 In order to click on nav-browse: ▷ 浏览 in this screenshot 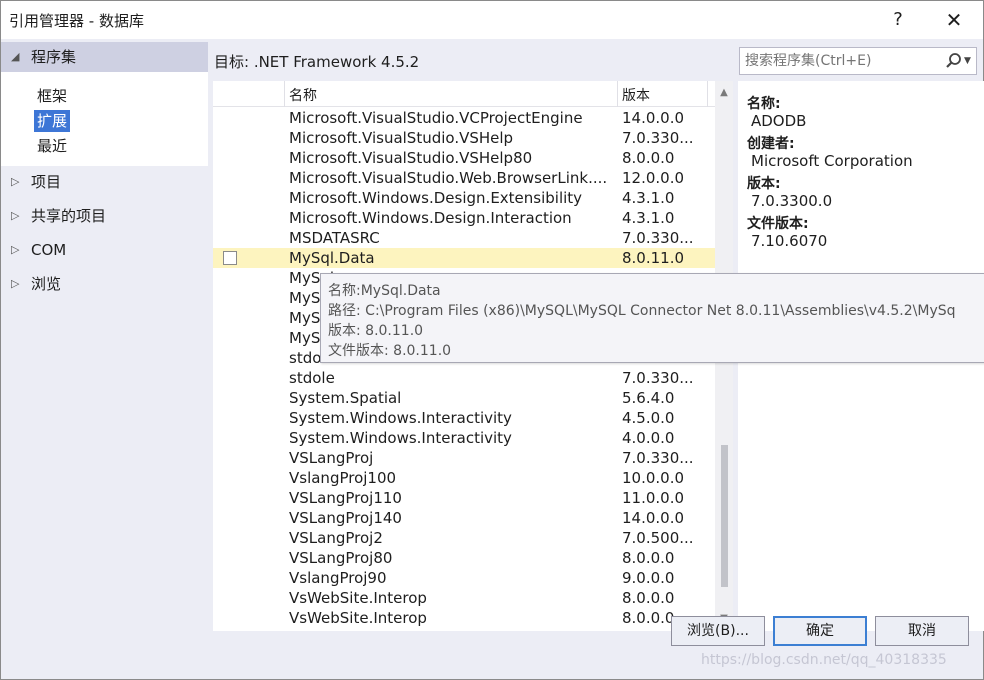, I will do `click(104, 284)`.